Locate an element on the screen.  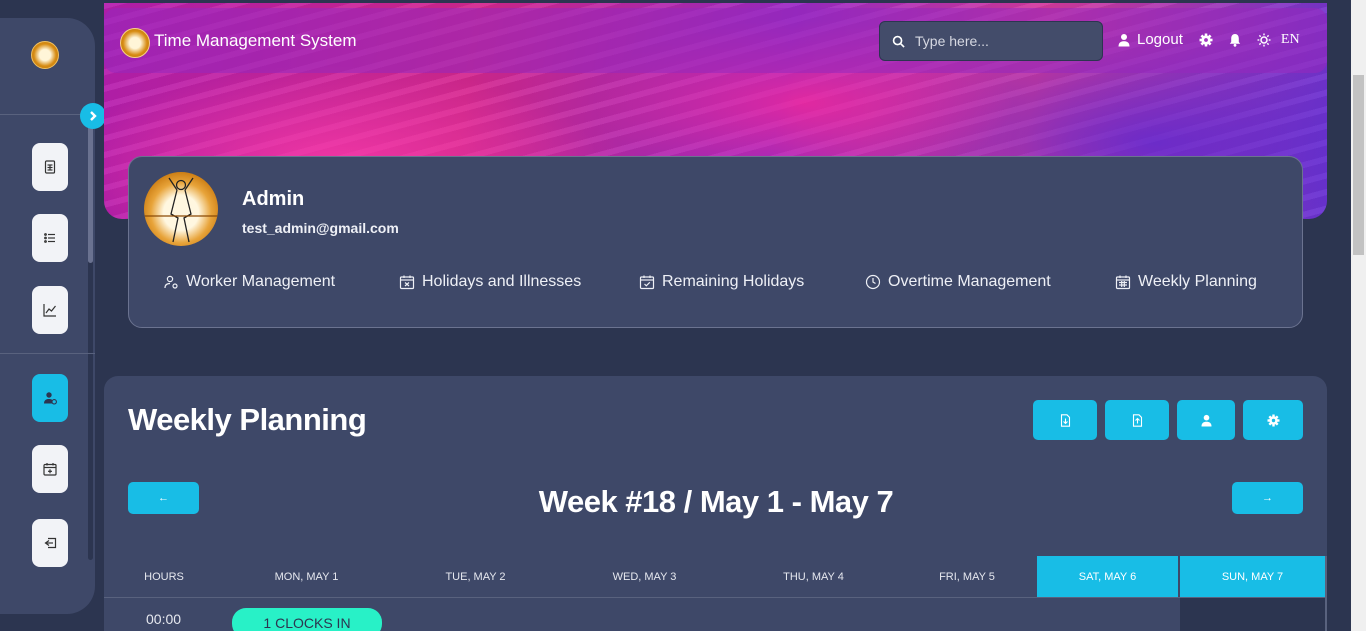
sidebar-divider is located at coordinates (47, 353).